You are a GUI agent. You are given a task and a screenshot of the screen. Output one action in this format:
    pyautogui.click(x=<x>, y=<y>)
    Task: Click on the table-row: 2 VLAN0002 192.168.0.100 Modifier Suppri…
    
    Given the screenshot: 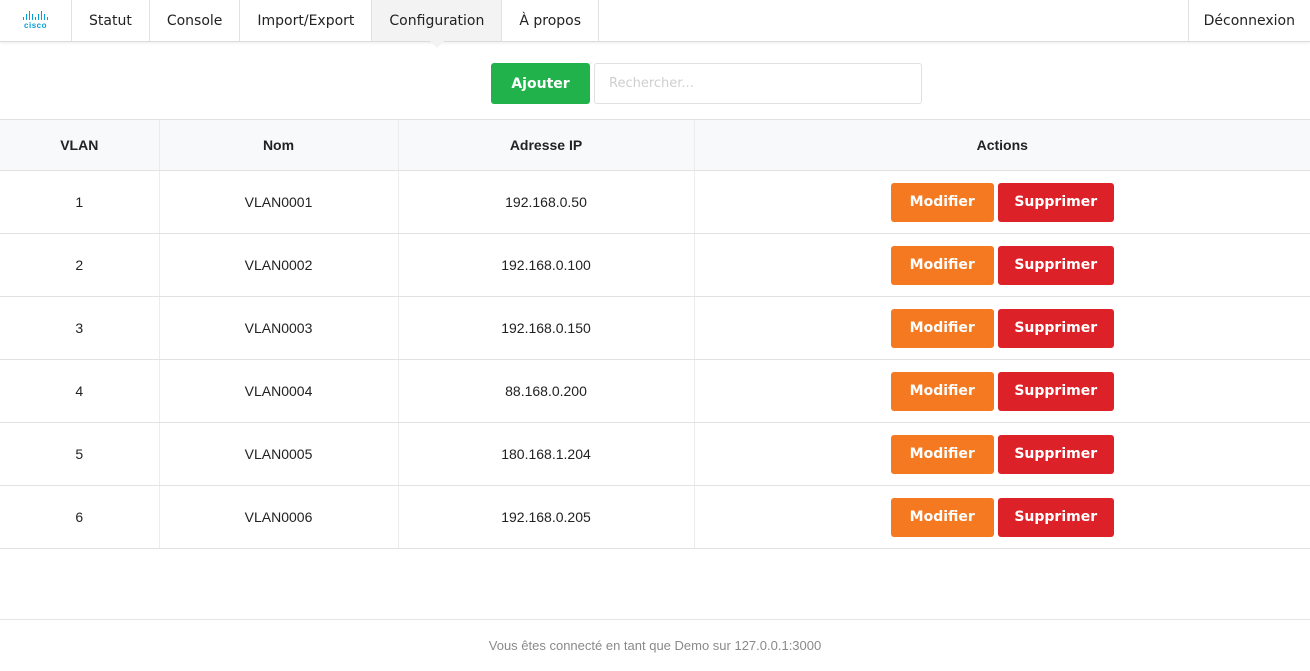 What is the action you would take?
    pyautogui.click(x=655, y=265)
    